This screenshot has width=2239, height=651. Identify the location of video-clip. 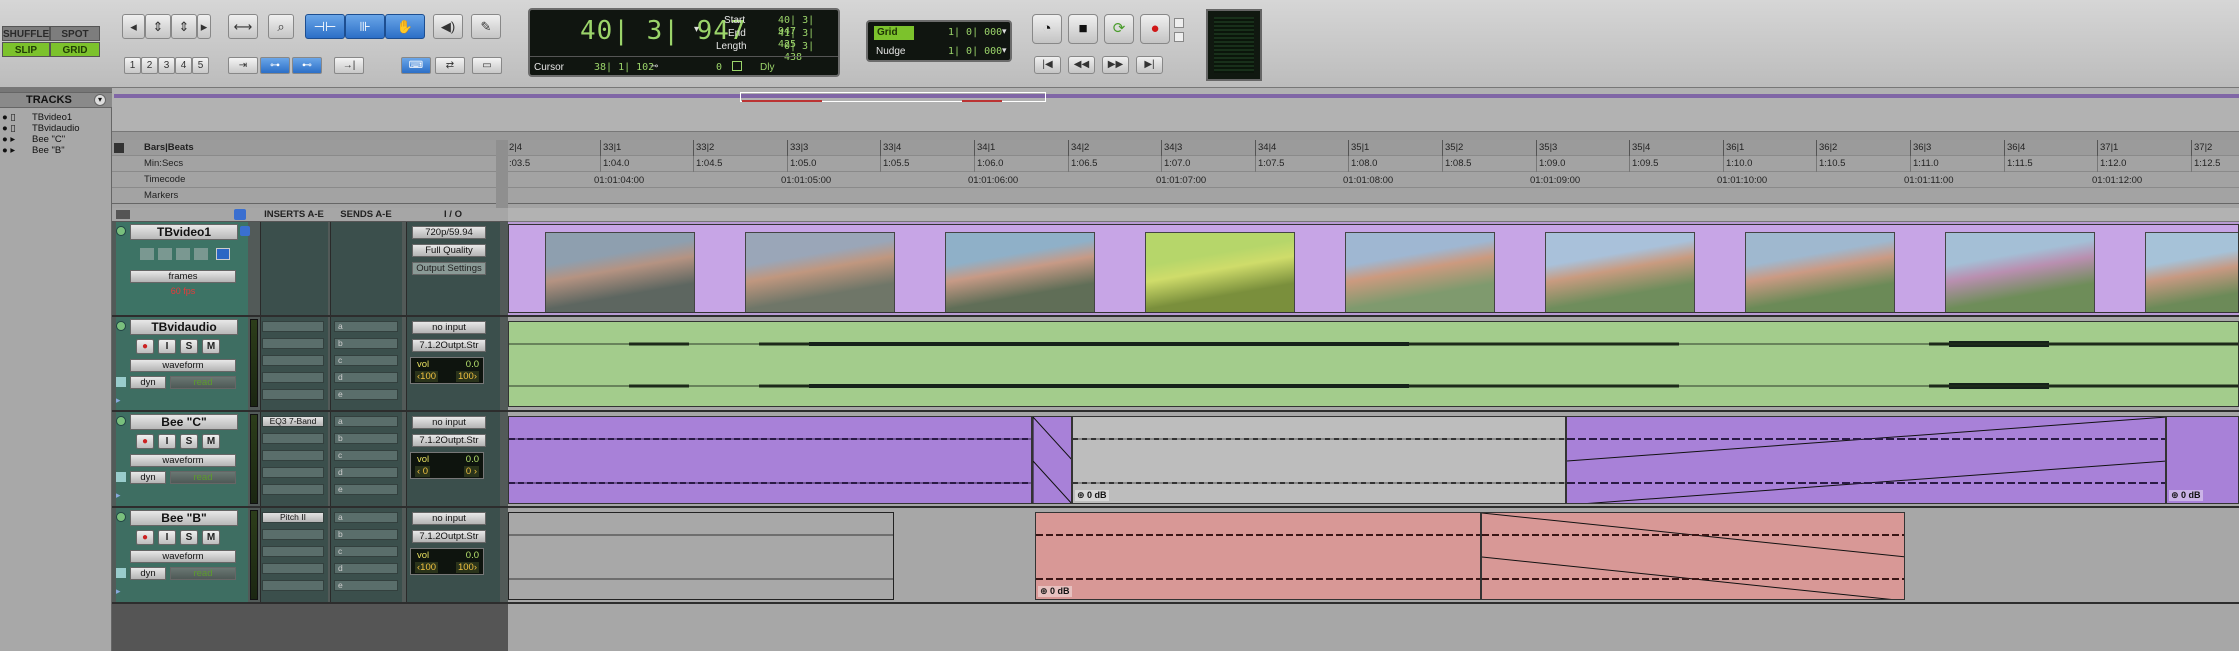
(1373, 268).